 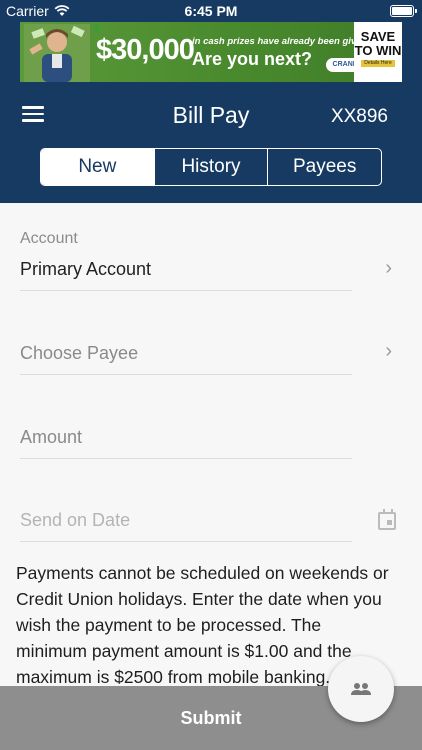 What do you see at coordinates (186, 359) in the screenshot?
I see `payee-field: Choose Payee` at bounding box center [186, 359].